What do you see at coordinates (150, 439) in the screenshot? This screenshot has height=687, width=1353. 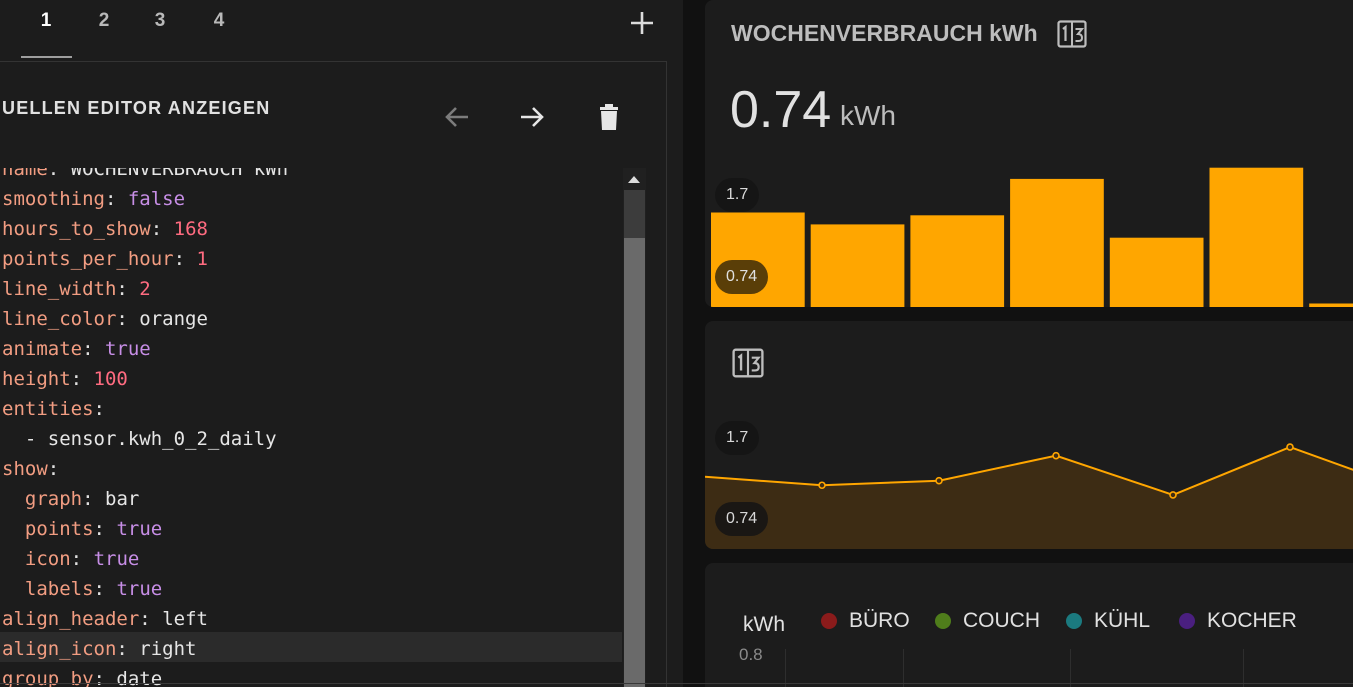 I see `yaml-value: - sensor.kwh_0_2_daily` at bounding box center [150, 439].